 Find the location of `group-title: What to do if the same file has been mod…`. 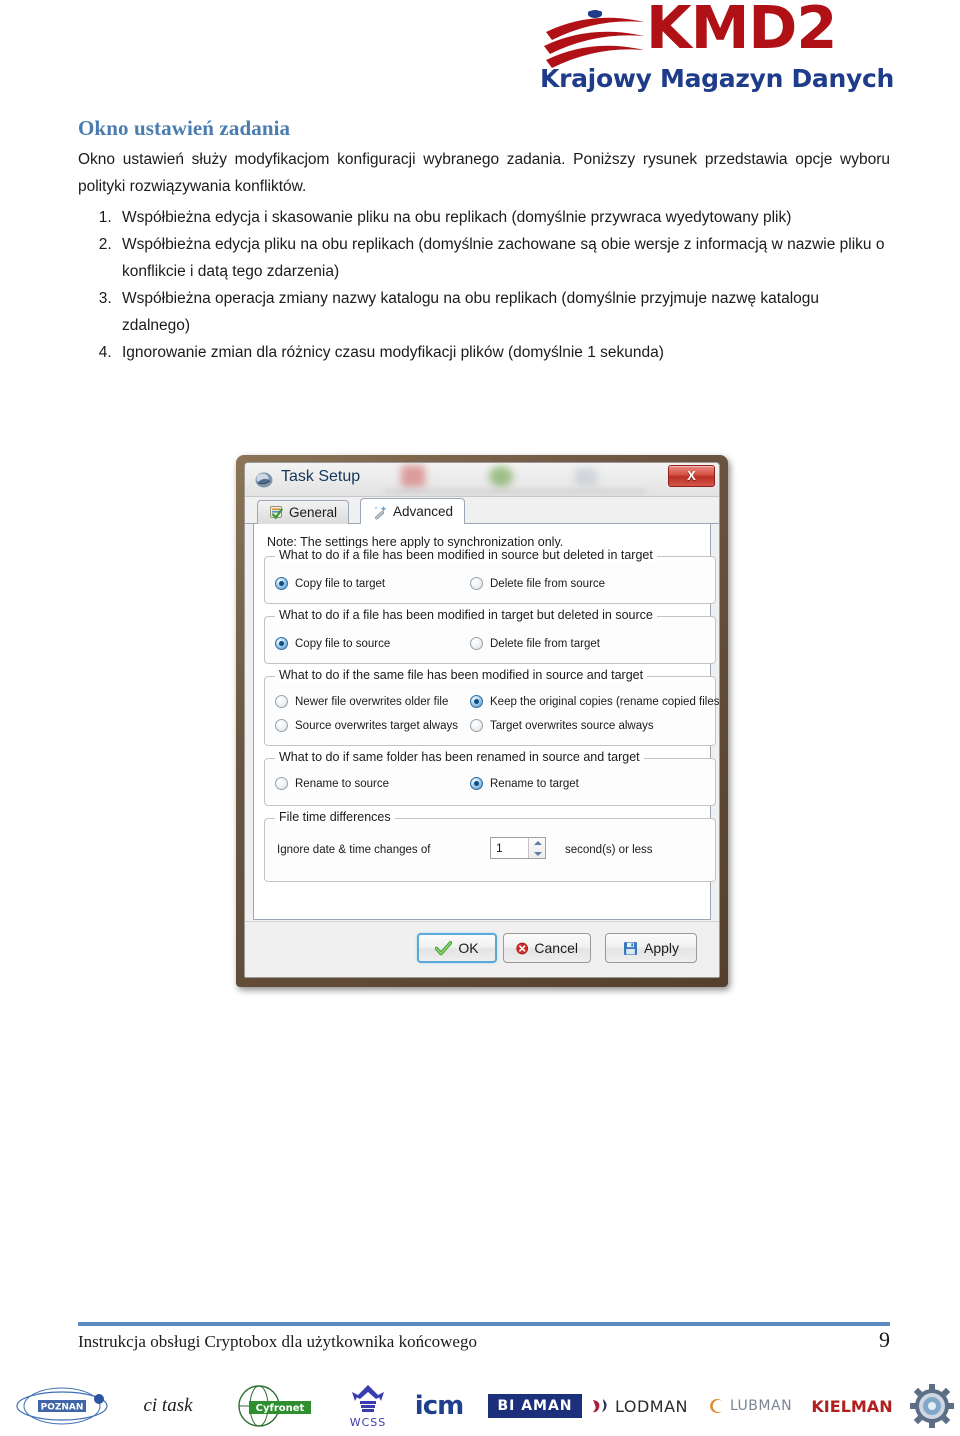

group-title: What to do if the same file has been mod… is located at coordinates (461, 675).